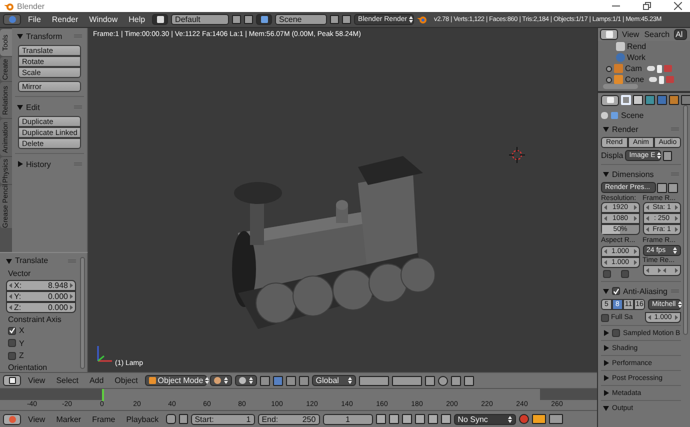  What do you see at coordinates (41, 261) in the screenshot?
I see `panel-header: Translate` at bounding box center [41, 261].